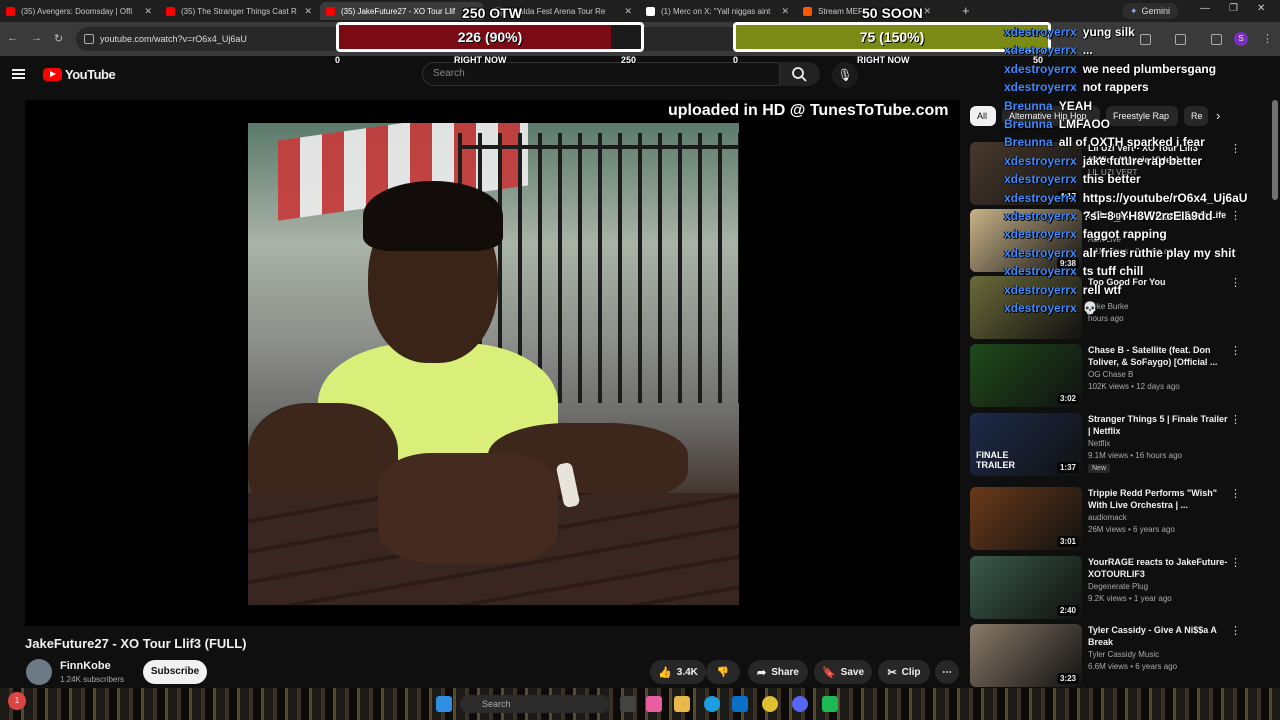 This screenshot has width=1280, height=720. What do you see at coordinates (947, 672) in the screenshot?
I see `more-actions-button: ⋯` at bounding box center [947, 672].